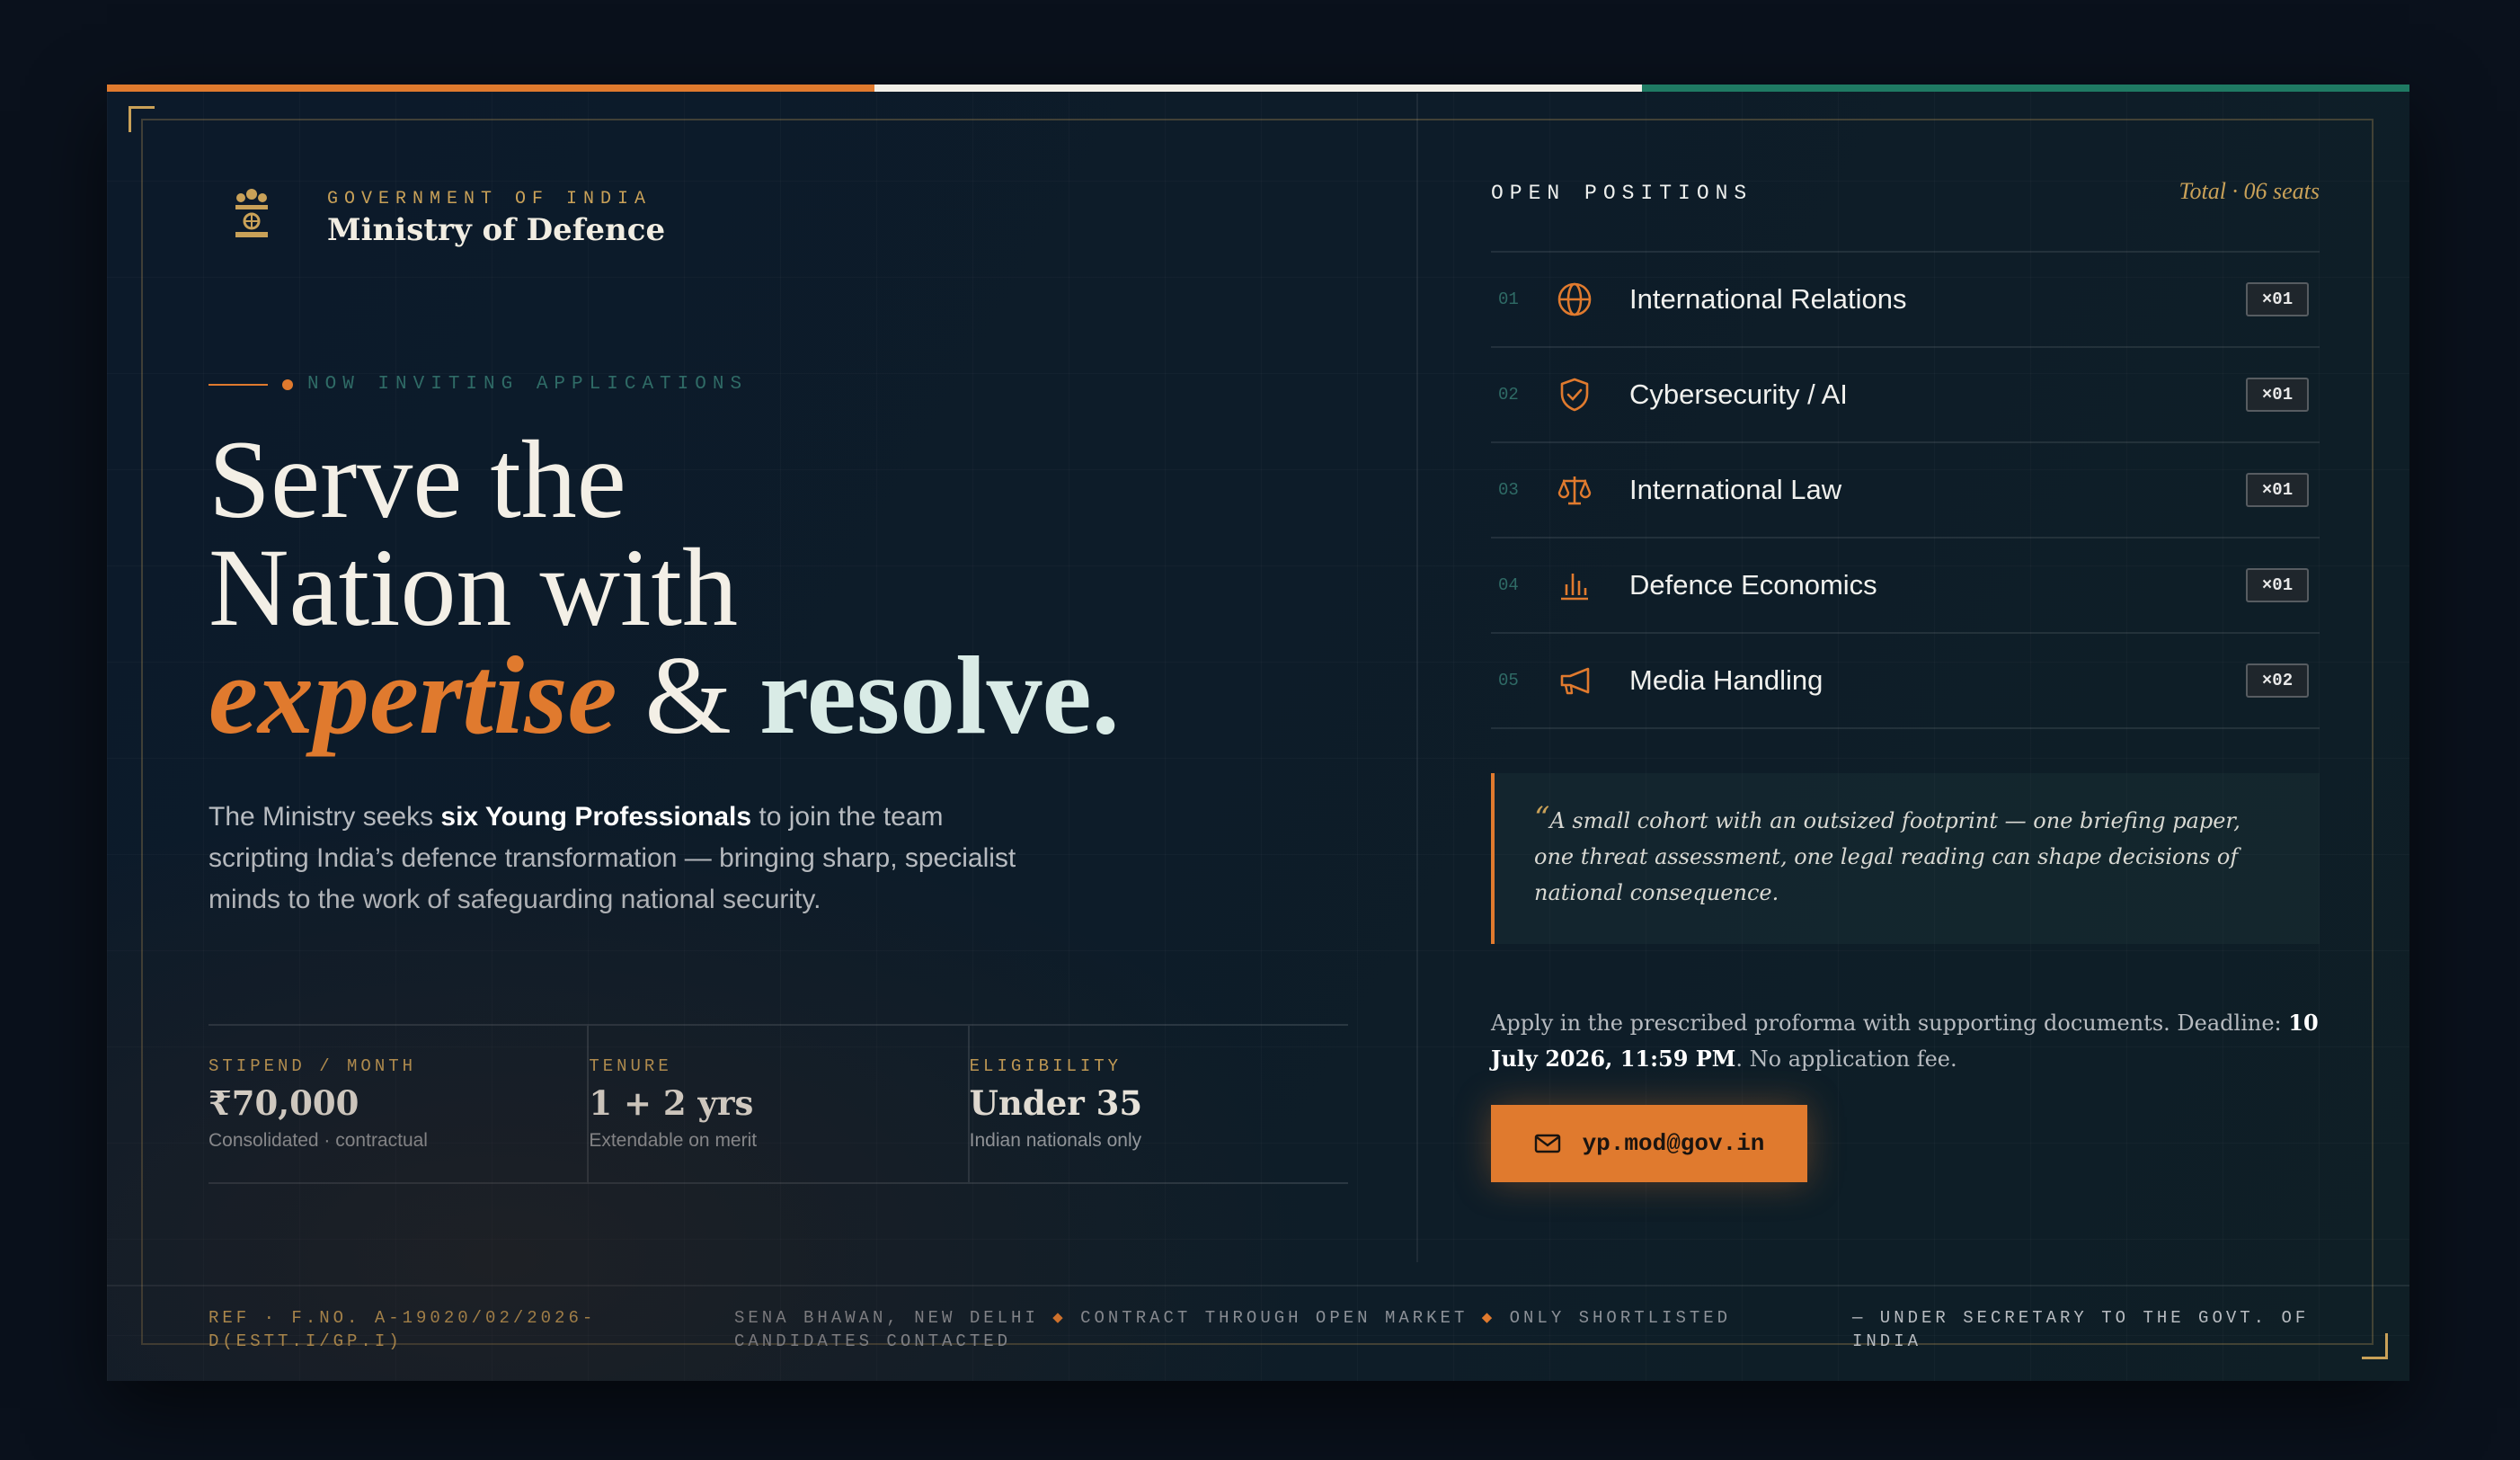 This screenshot has height=1460, width=2520. What do you see at coordinates (1508, 395) in the screenshot?
I see `position-number: 02` at bounding box center [1508, 395].